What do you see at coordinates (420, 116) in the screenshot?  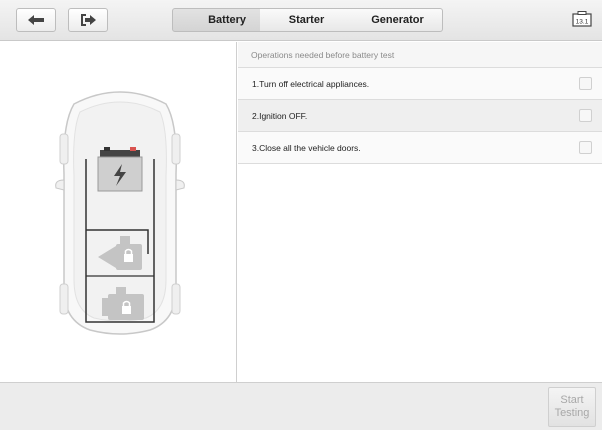 I see `operation-item: 2.Ignition OFF.` at bounding box center [420, 116].